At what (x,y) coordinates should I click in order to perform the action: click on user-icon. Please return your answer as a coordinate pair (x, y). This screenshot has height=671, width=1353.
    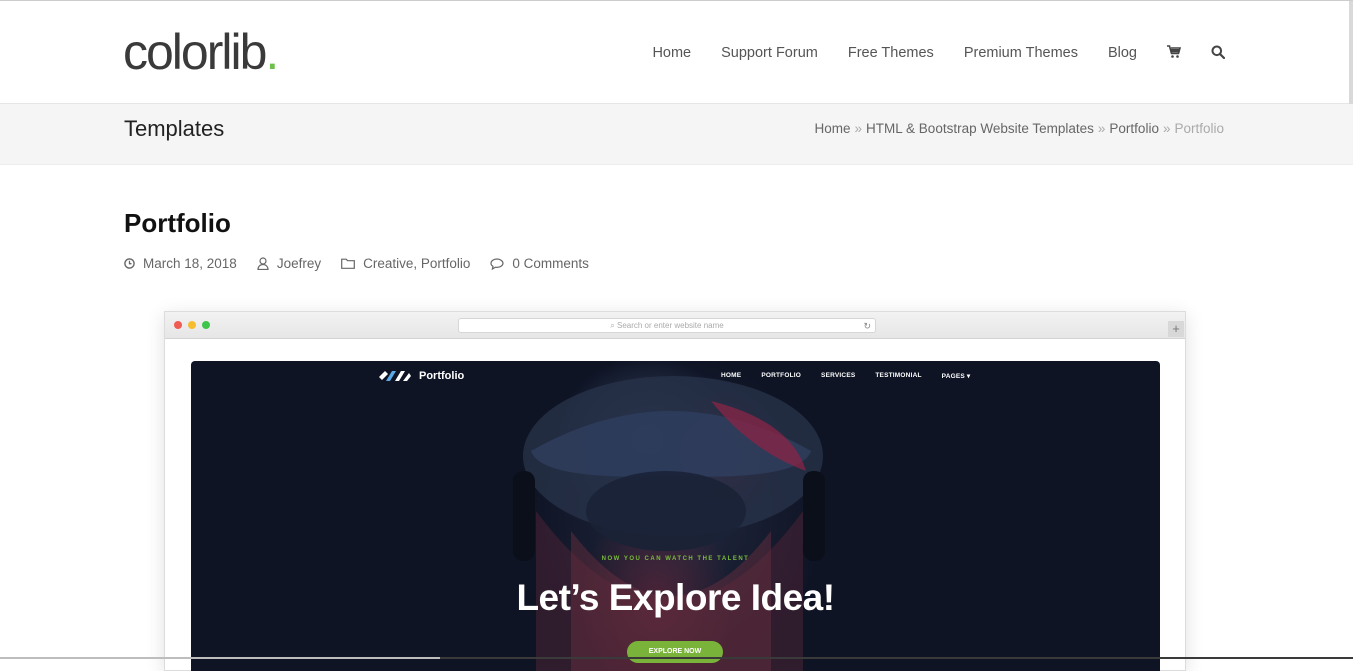
    Looking at the image, I should click on (263, 263).